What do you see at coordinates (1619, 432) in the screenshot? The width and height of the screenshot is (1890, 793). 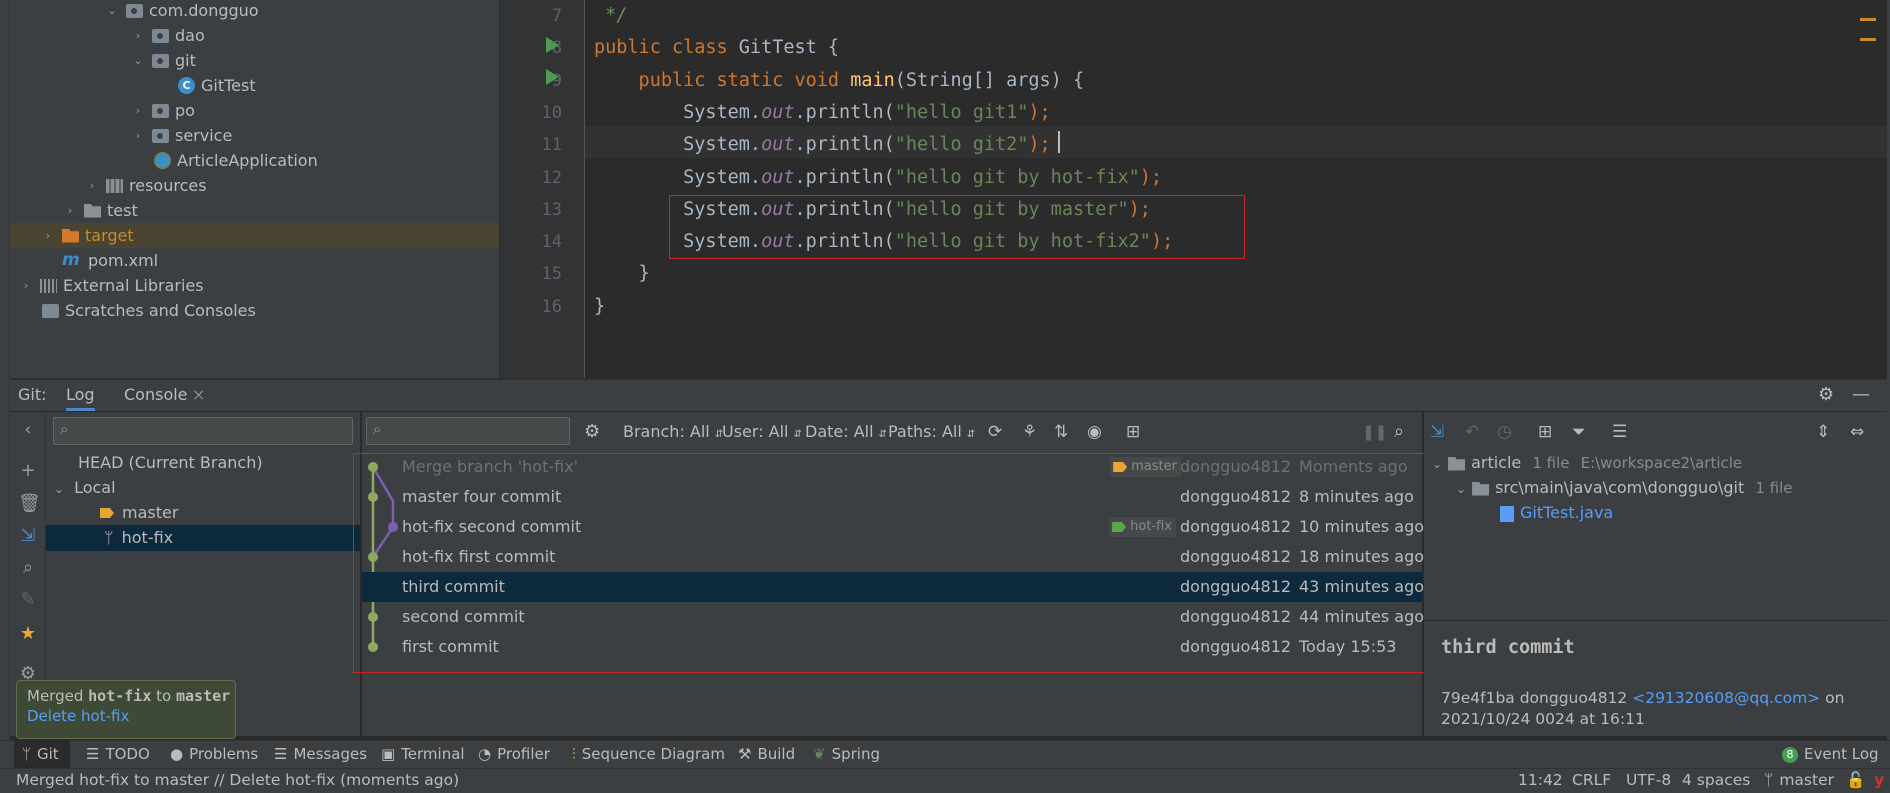 I see `layout-icon: ☰` at bounding box center [1619, 432].